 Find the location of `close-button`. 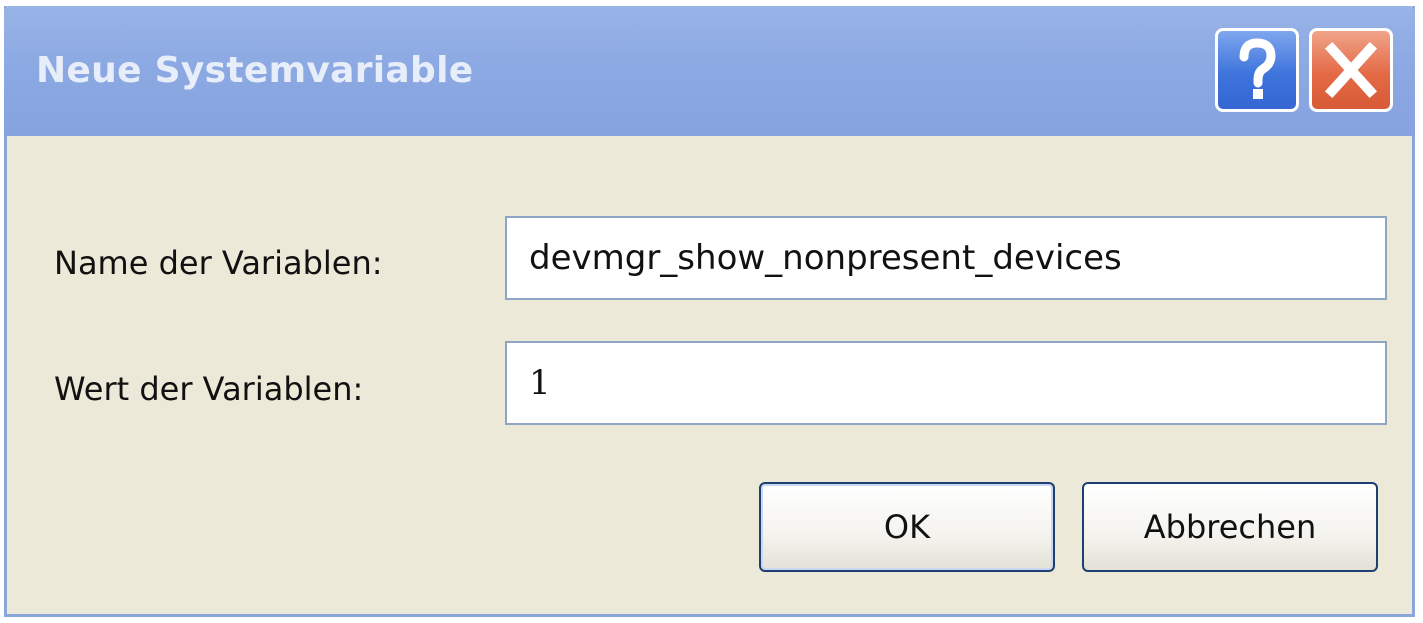

close-button is located at coordinates (1351, 70).